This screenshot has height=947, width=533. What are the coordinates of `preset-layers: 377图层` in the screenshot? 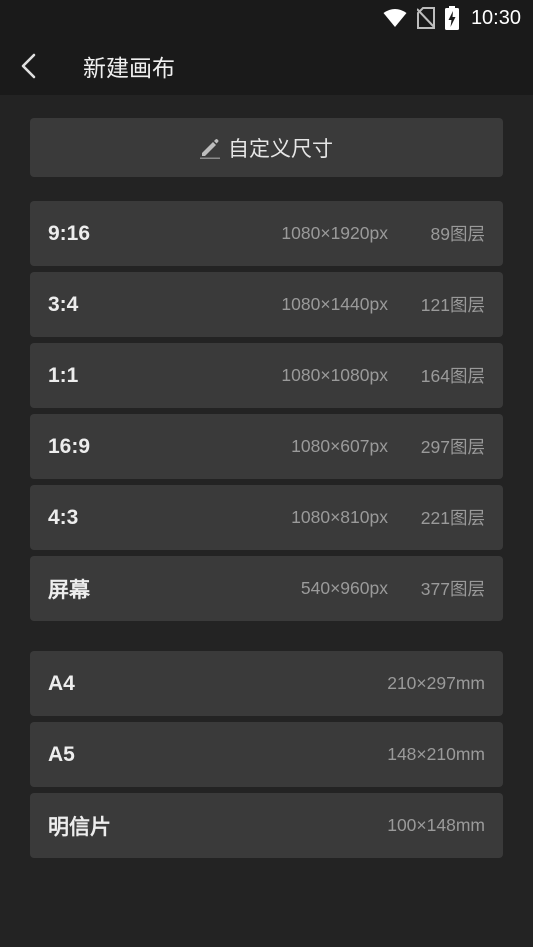 It's located at (452, 589).